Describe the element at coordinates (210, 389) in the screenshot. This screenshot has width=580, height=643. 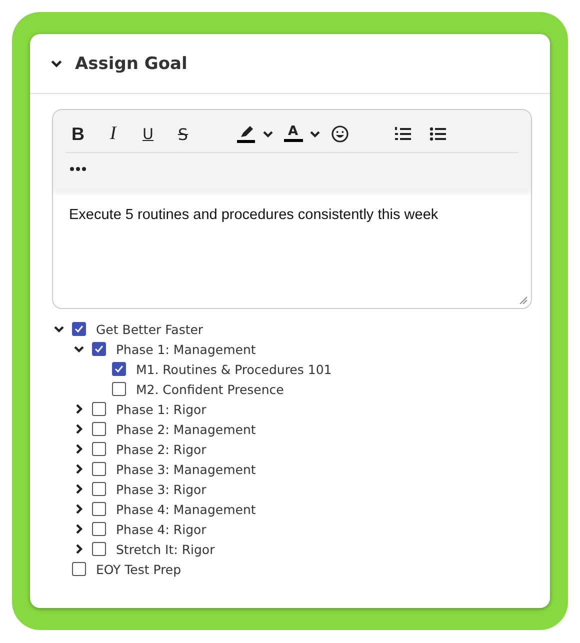
I see `tree-item-label: M2. Confident Presence` at that location.